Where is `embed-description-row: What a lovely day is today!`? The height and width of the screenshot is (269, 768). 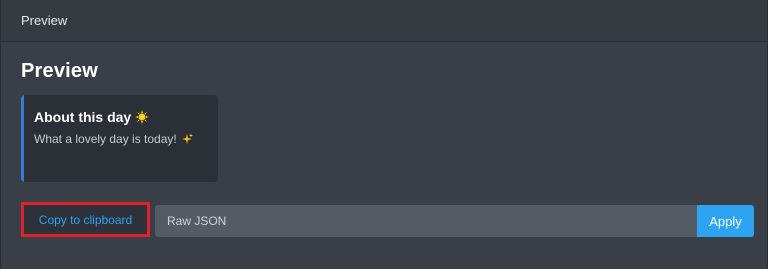
embed-description-row: What a lovely day is today! is located at coordinates (113, 139).